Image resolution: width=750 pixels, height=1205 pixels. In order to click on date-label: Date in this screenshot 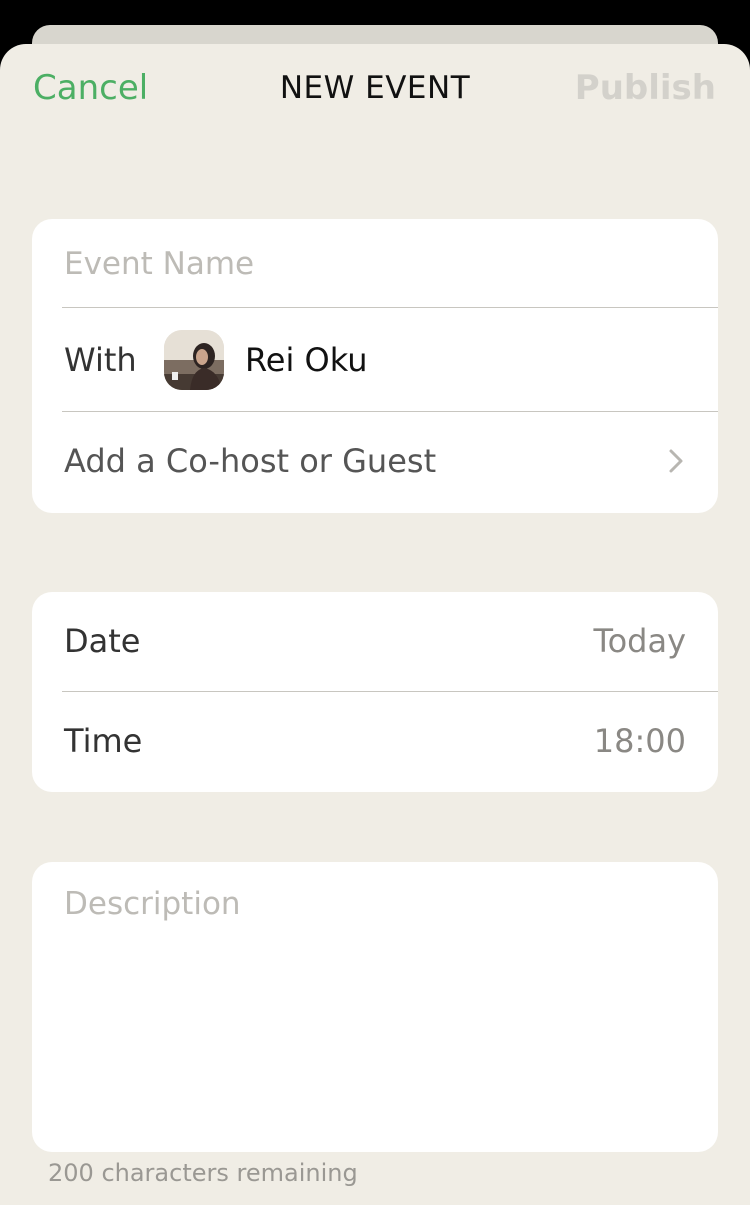, I will do `click(102, 641)`.